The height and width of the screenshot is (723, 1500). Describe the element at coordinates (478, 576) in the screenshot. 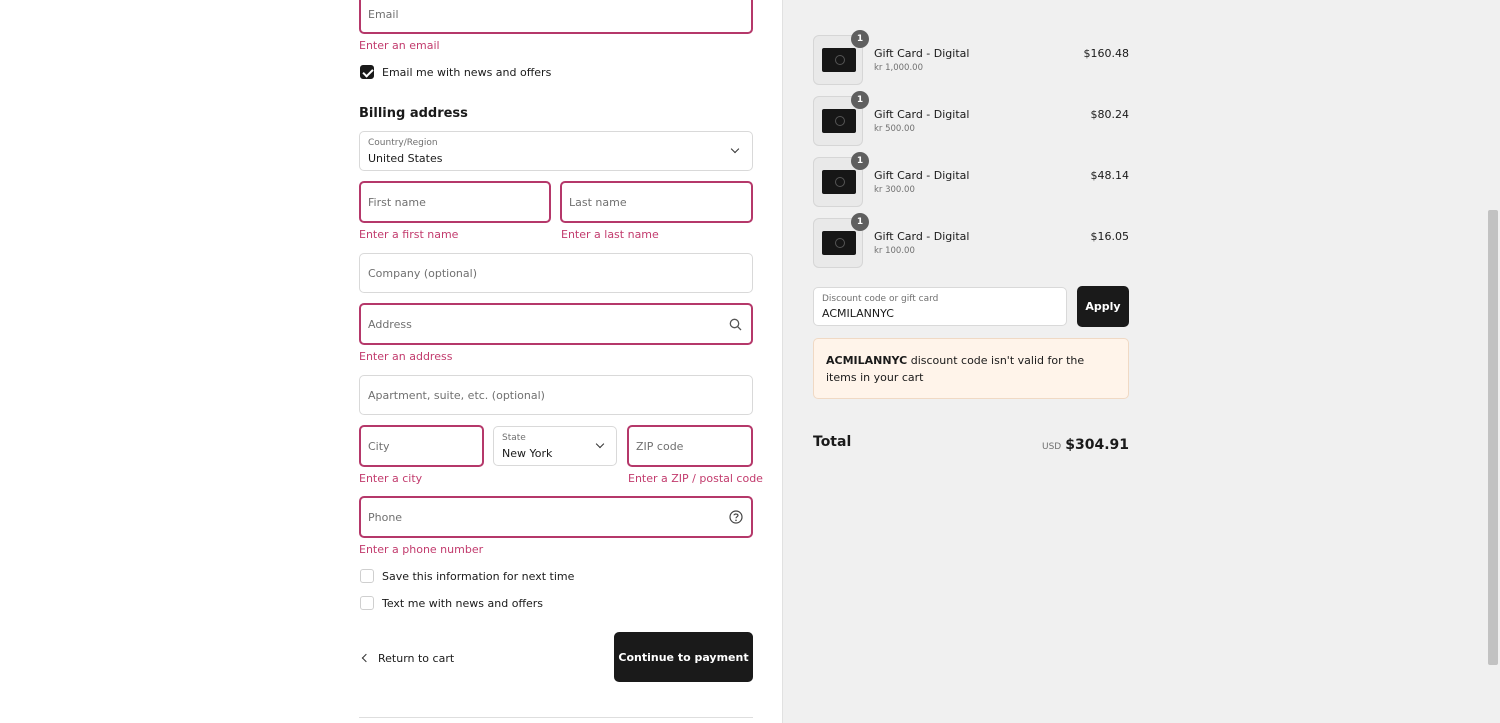

I see `save-info-label: Save this information for next time` at that location.